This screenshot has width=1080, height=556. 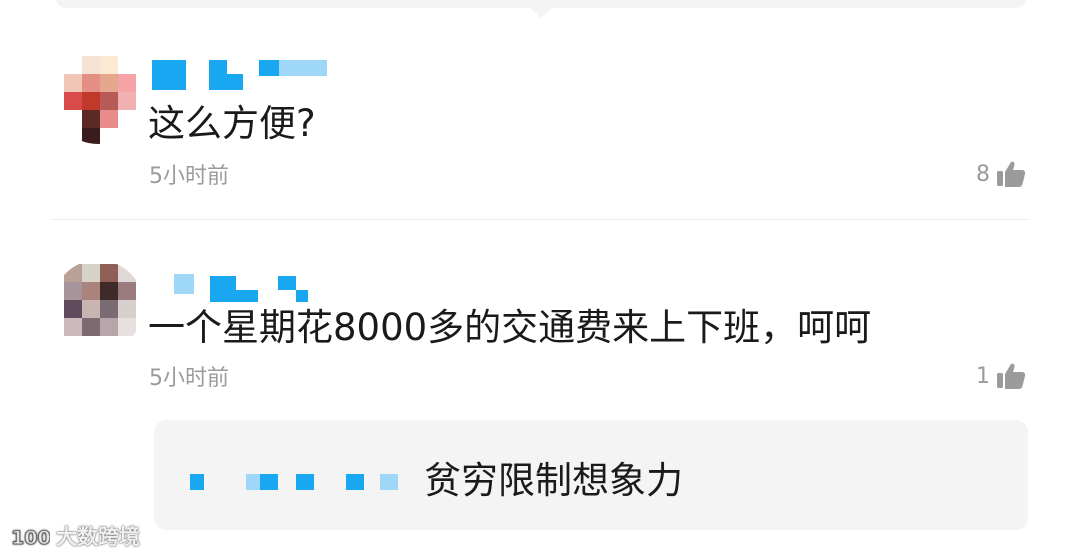 What do you see at coordinates (983, 174) in the screenshot?
I see `like-count: 8` at bounding box center [983, 174].